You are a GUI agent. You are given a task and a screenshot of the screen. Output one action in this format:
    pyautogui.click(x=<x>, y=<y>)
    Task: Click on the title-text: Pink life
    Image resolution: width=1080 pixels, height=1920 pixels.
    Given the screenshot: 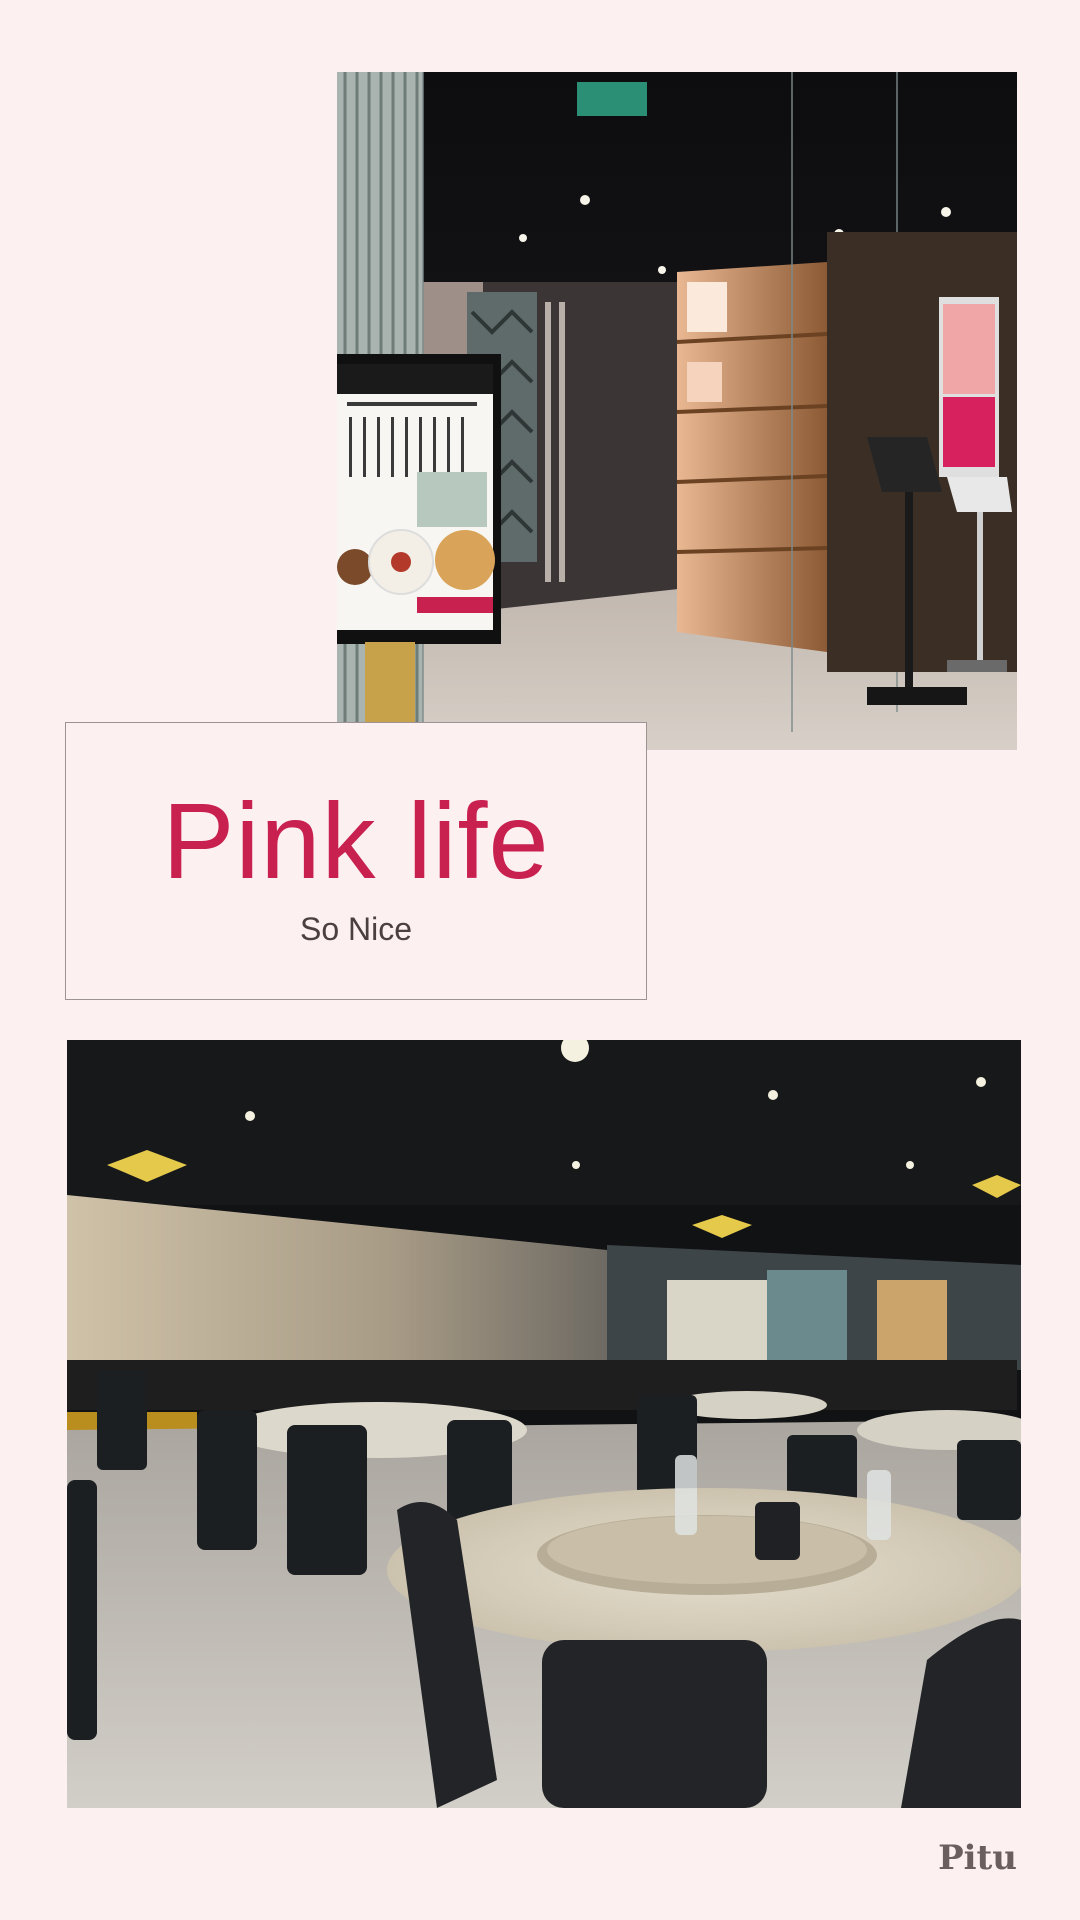 What is the action you would take?
    pyautogui.click(x=356, y=840)
    